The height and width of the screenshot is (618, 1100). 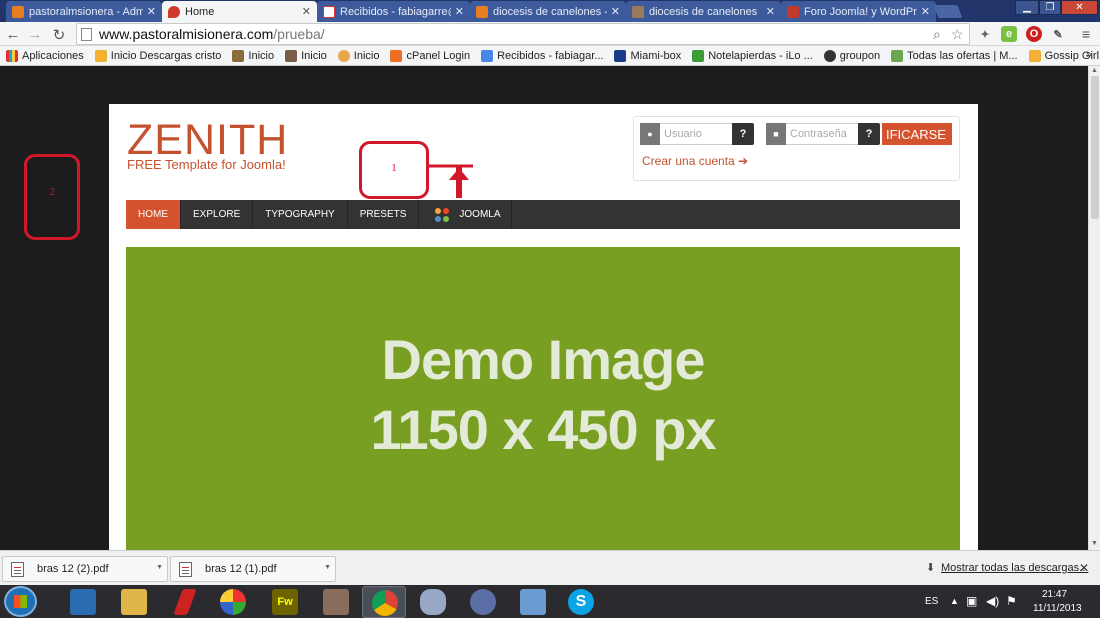 I want to click on scroll-down-icon: ▼, so click(x=1094, y=543).